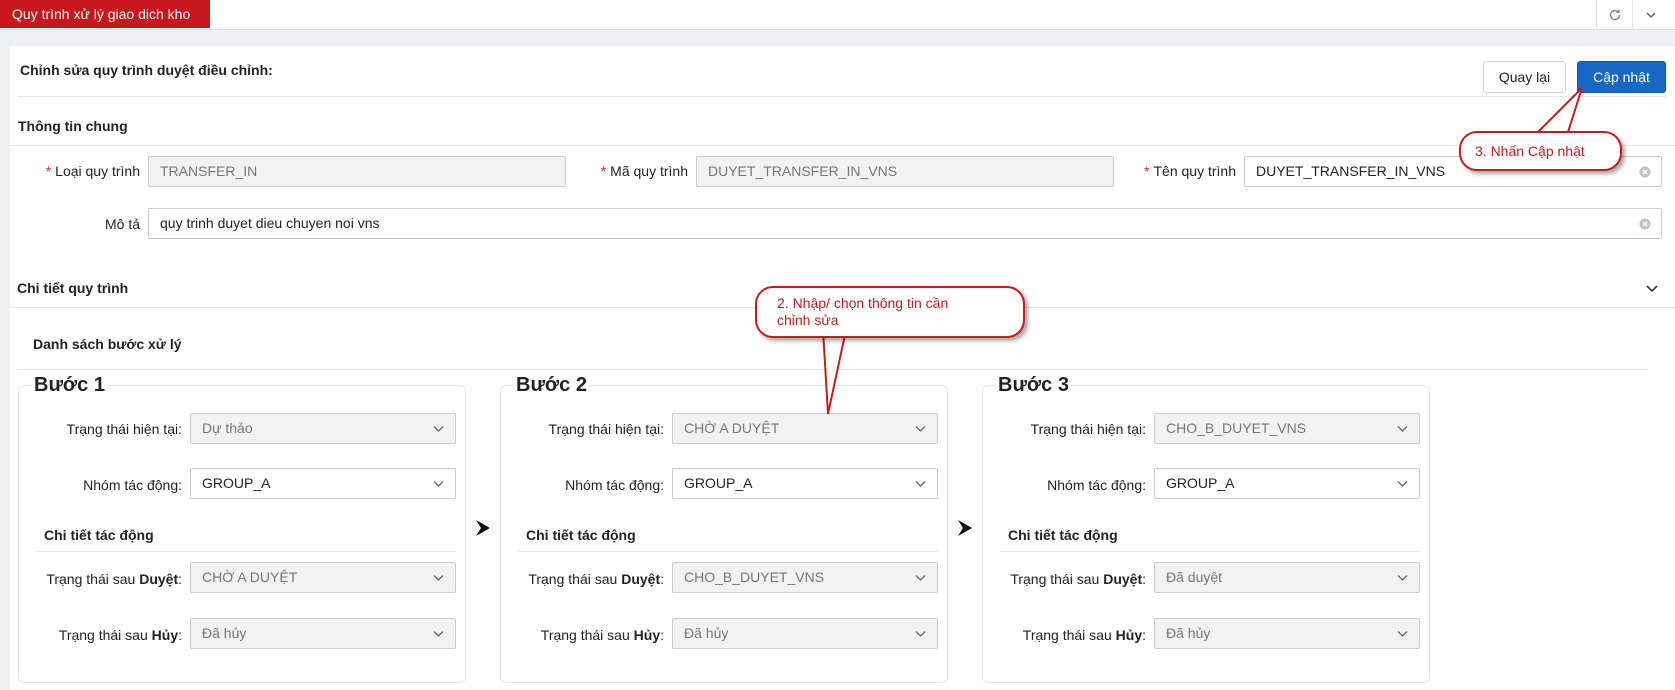  I want to click on update-button: Cập nhật, so click(1621, 77).